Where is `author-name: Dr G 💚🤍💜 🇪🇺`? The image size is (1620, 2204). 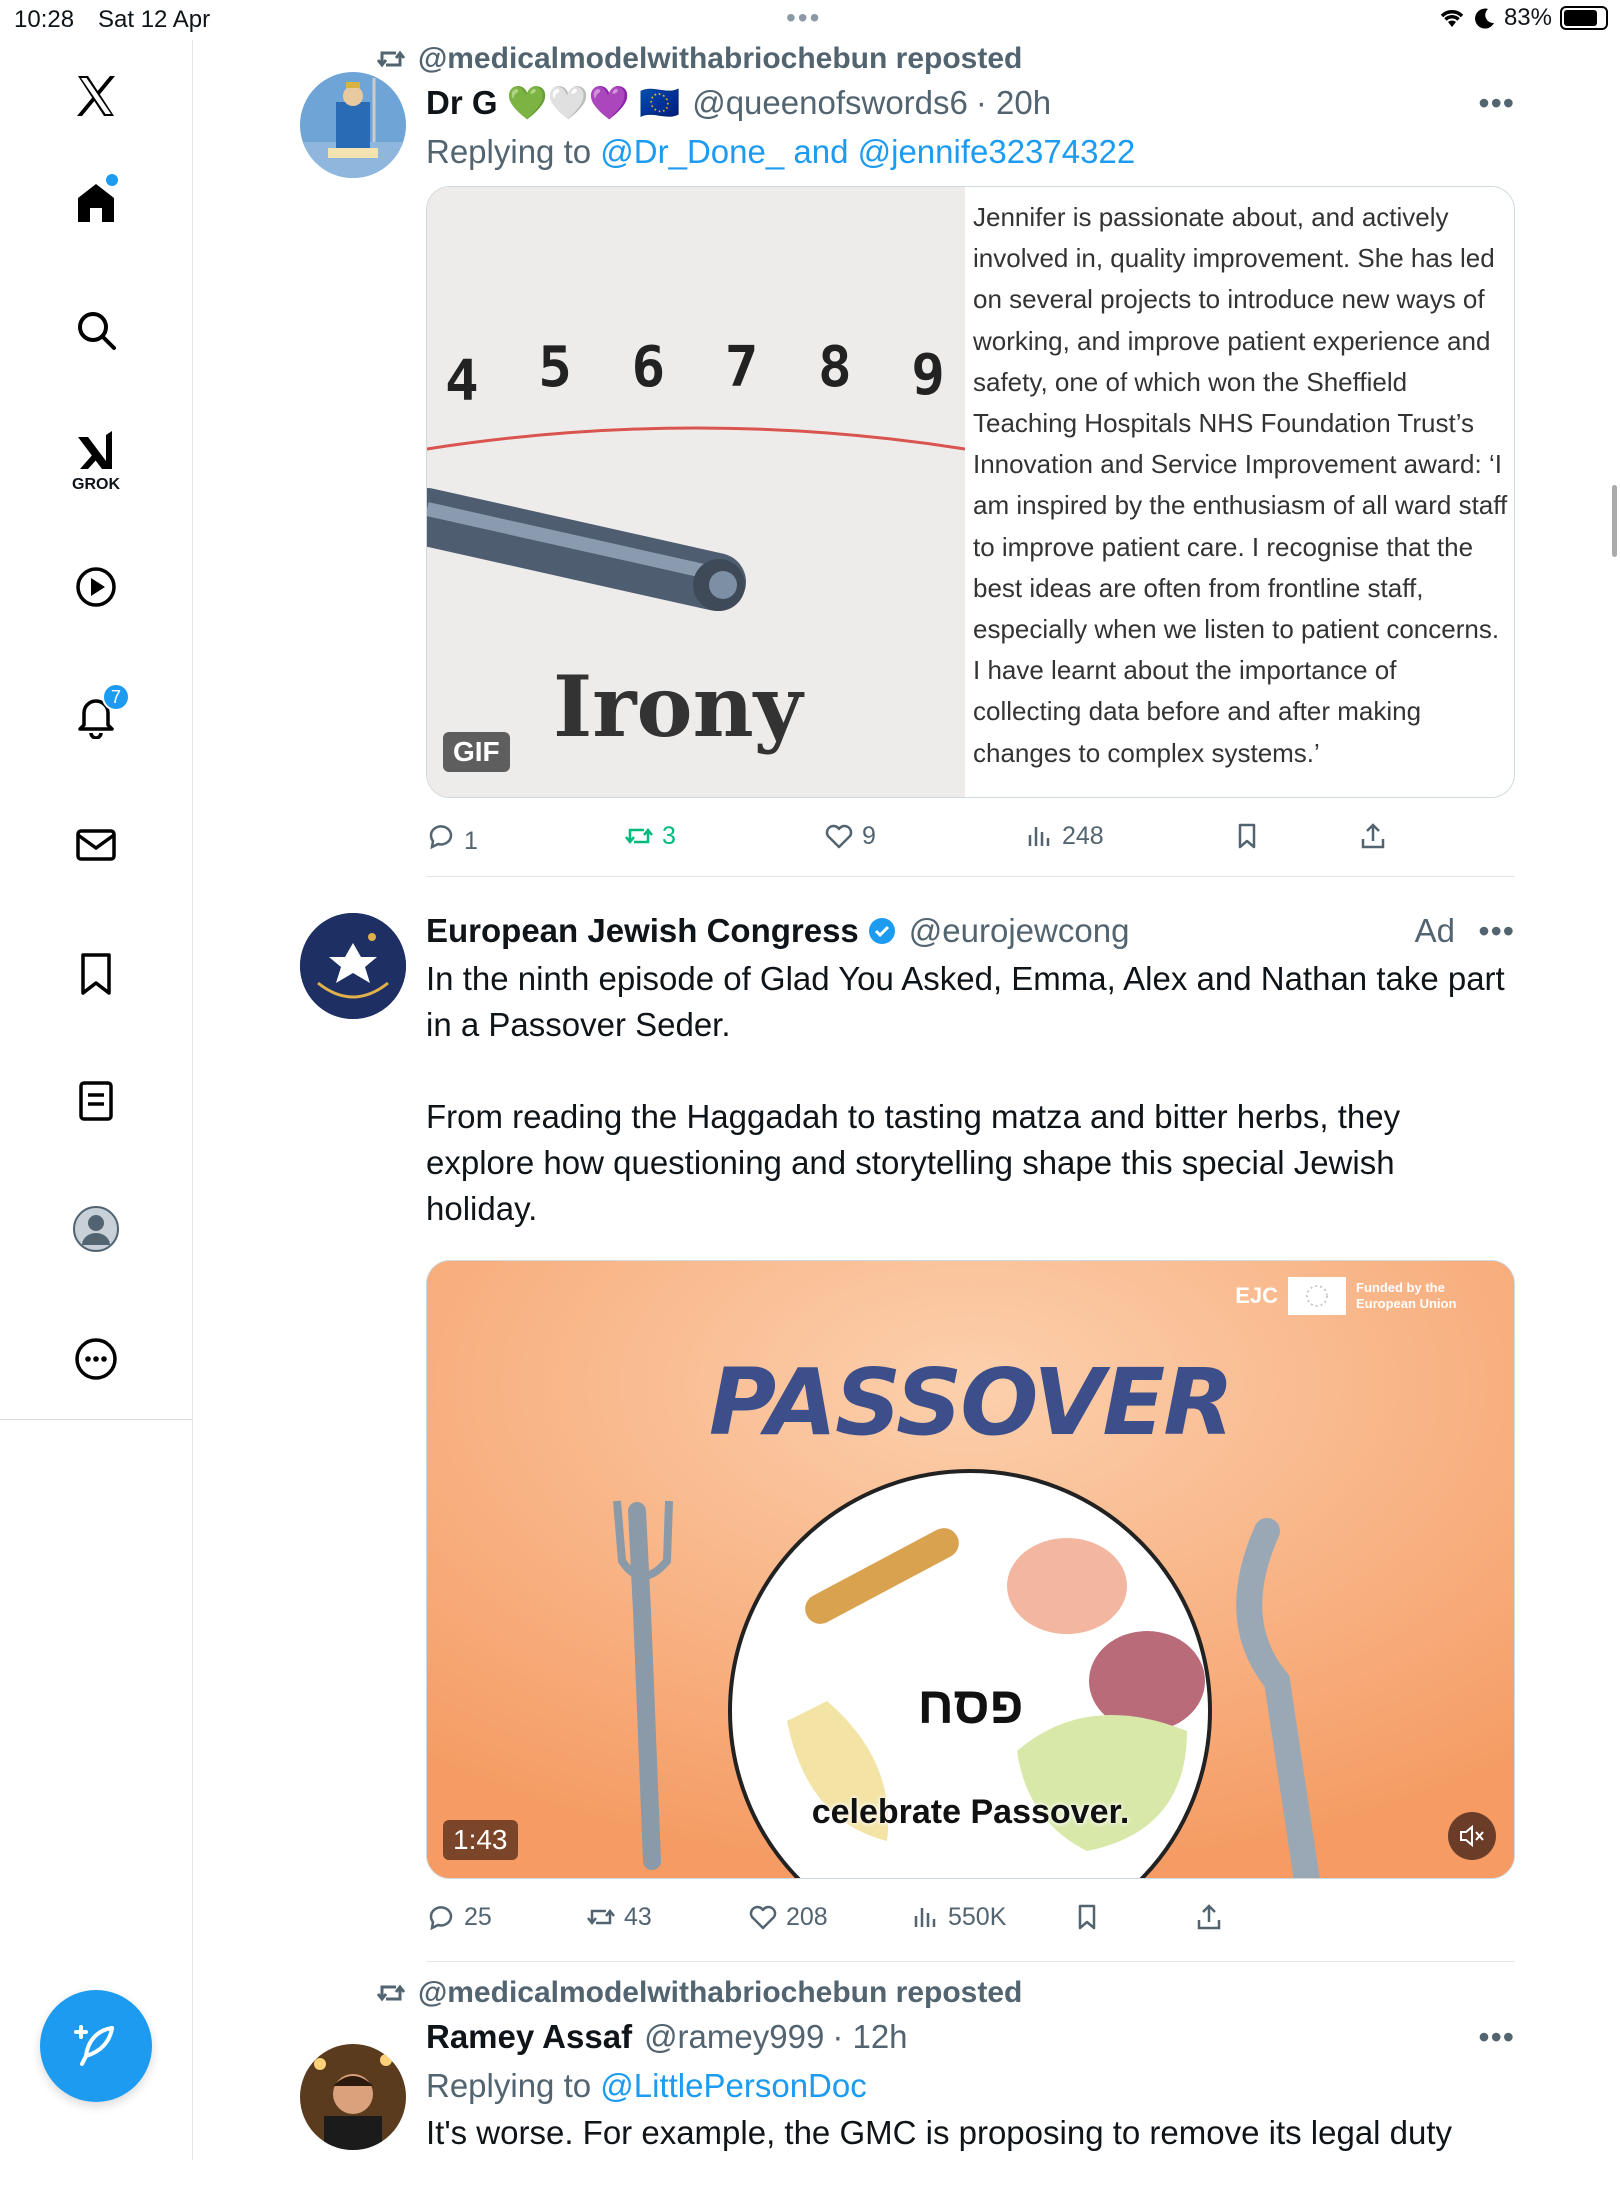
author-name: Dr G 💚🤍💜 🇪🇺 is located at coordinates (553, 103).